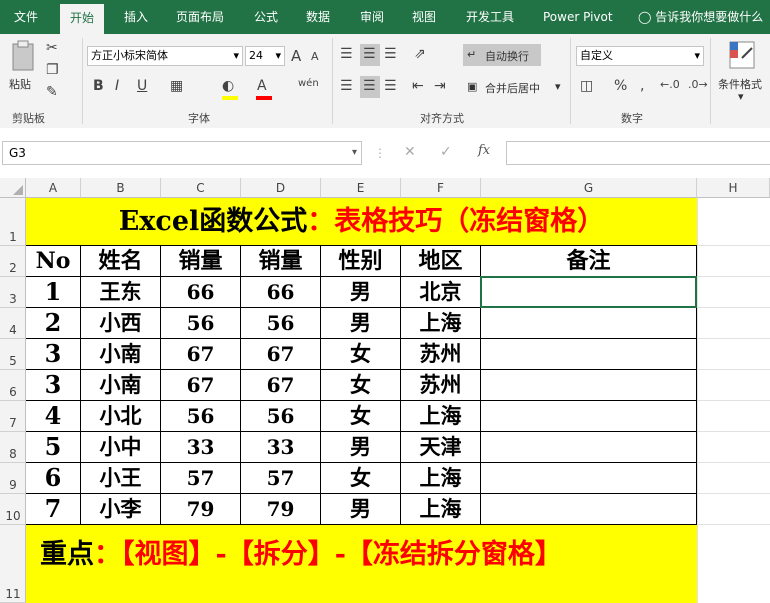 The height and width of the screenshot is (603, 770). Describe the element at coordinates (200, 17) in the screenshot. I see `tab-page-layout: 页面布局` at that location.